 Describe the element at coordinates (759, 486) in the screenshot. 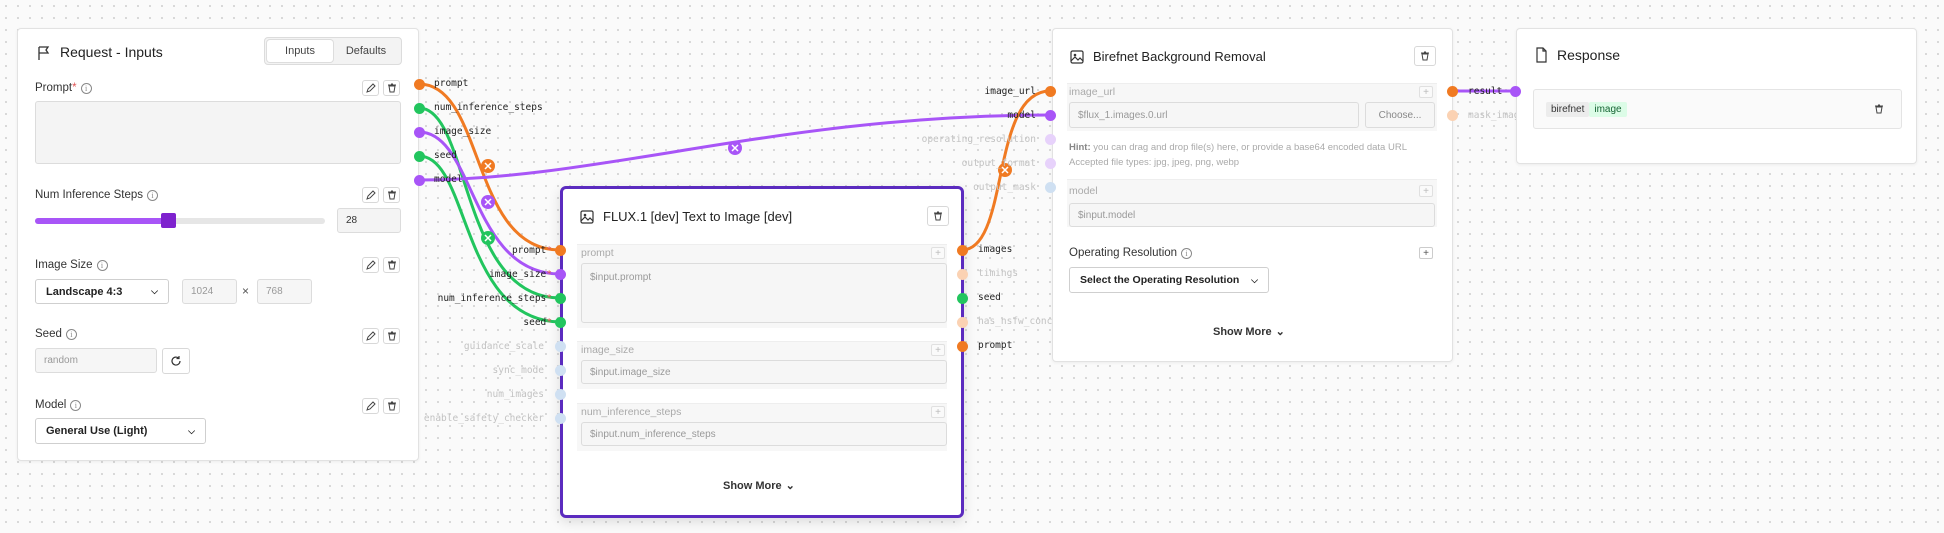

I see `flux-show-more-button: Show More ⌄` at that location.